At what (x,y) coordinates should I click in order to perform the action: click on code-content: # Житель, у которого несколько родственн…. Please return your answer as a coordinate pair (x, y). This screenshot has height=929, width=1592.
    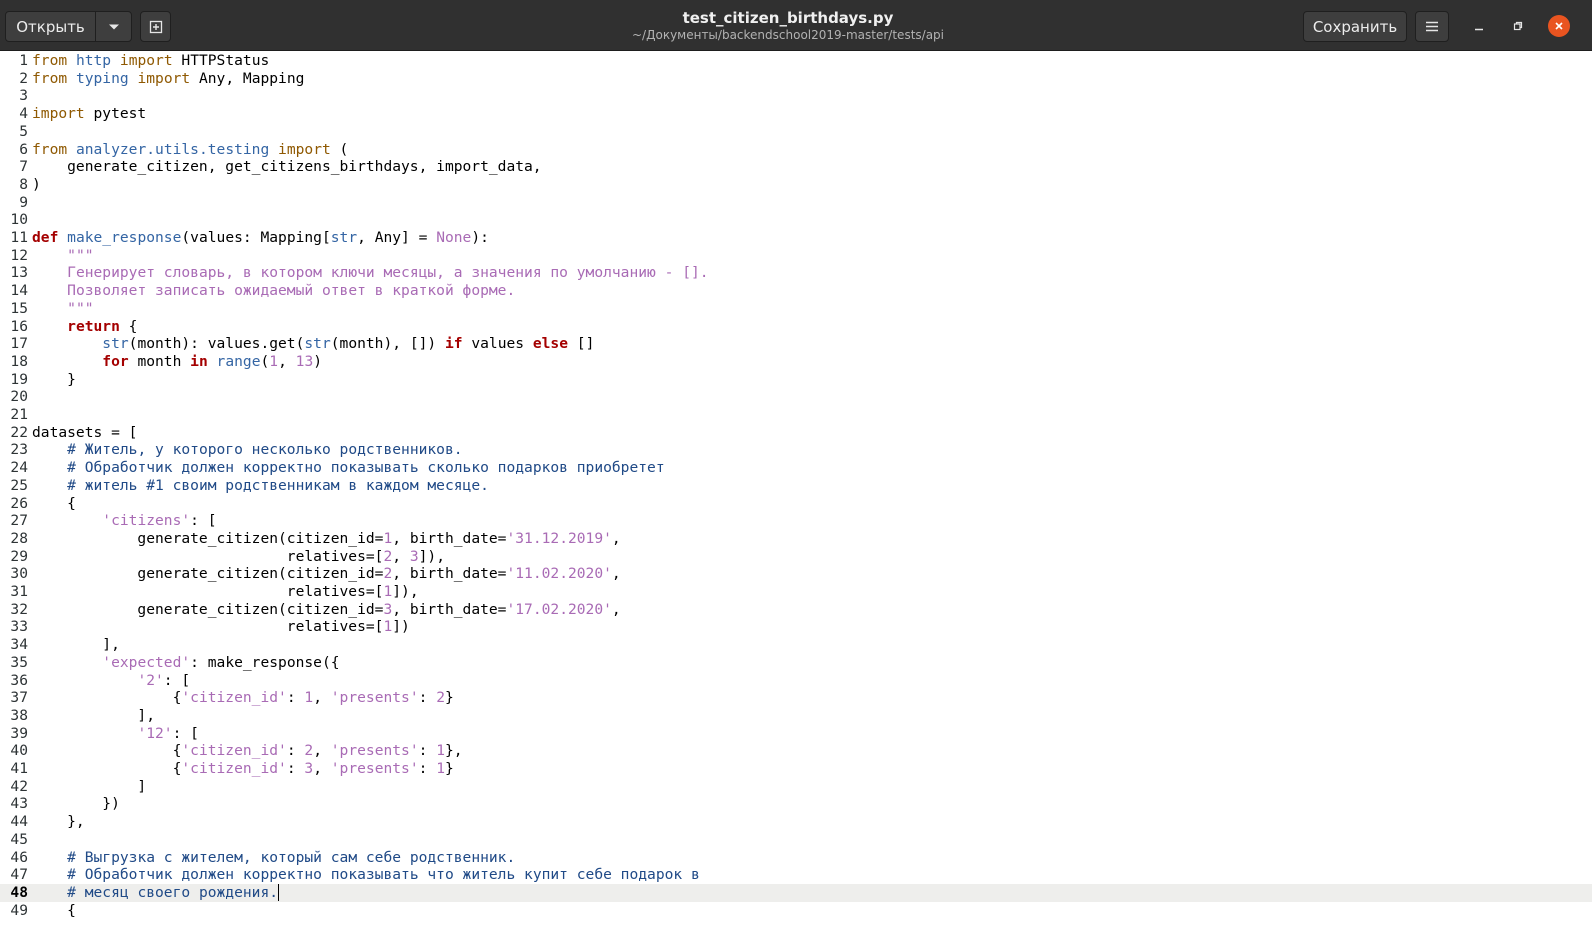
    Looking at the image, I should click on (247, 450).